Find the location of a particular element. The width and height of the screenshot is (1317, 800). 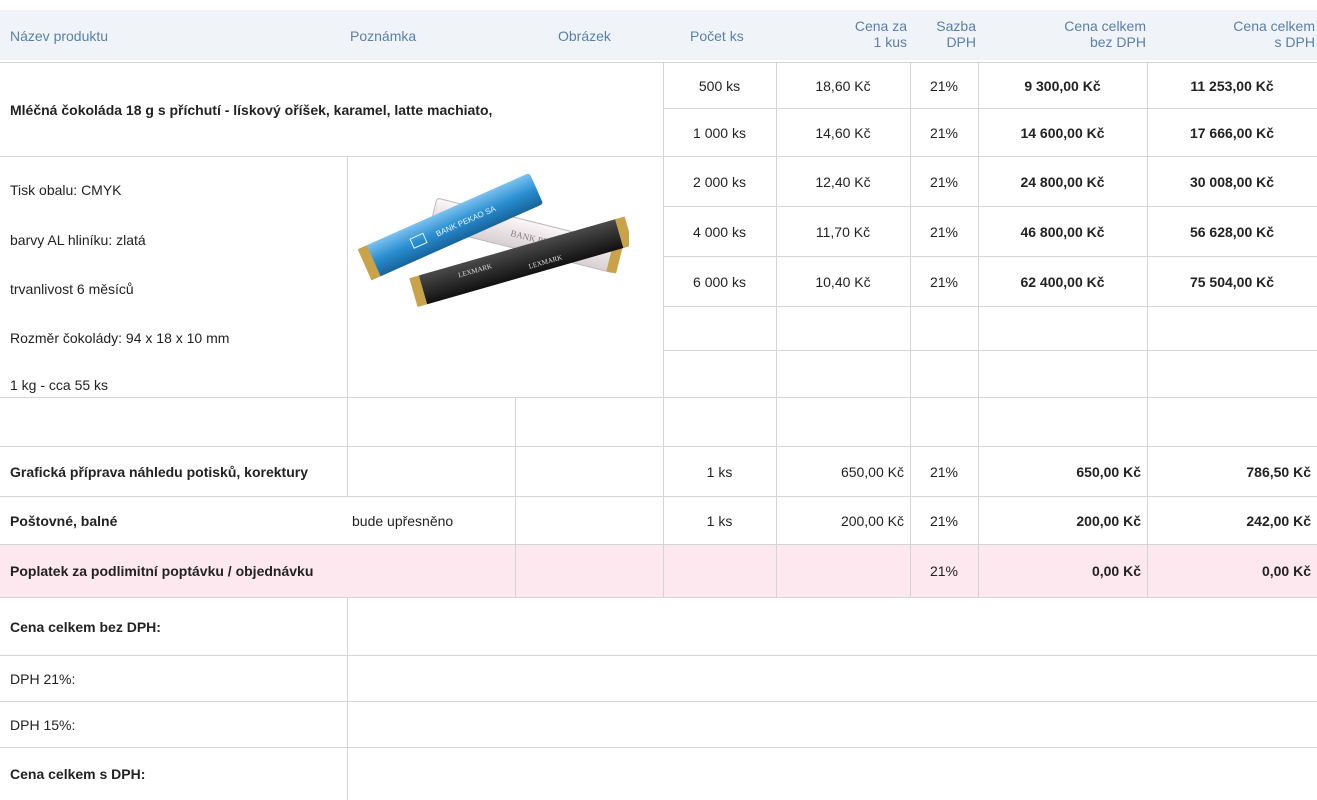

price-row-2-qty: 1 000 ks is located at coordinates (719, 132).